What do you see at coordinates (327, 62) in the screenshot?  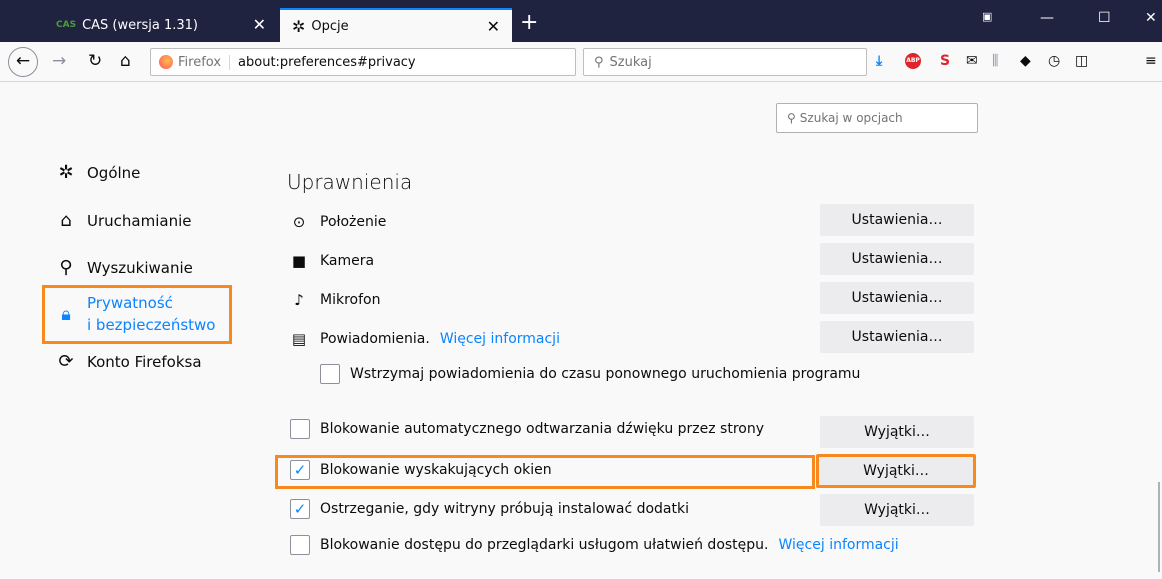 I see `url-text: about:preferences#privacy` at bounding box center [327, 62].